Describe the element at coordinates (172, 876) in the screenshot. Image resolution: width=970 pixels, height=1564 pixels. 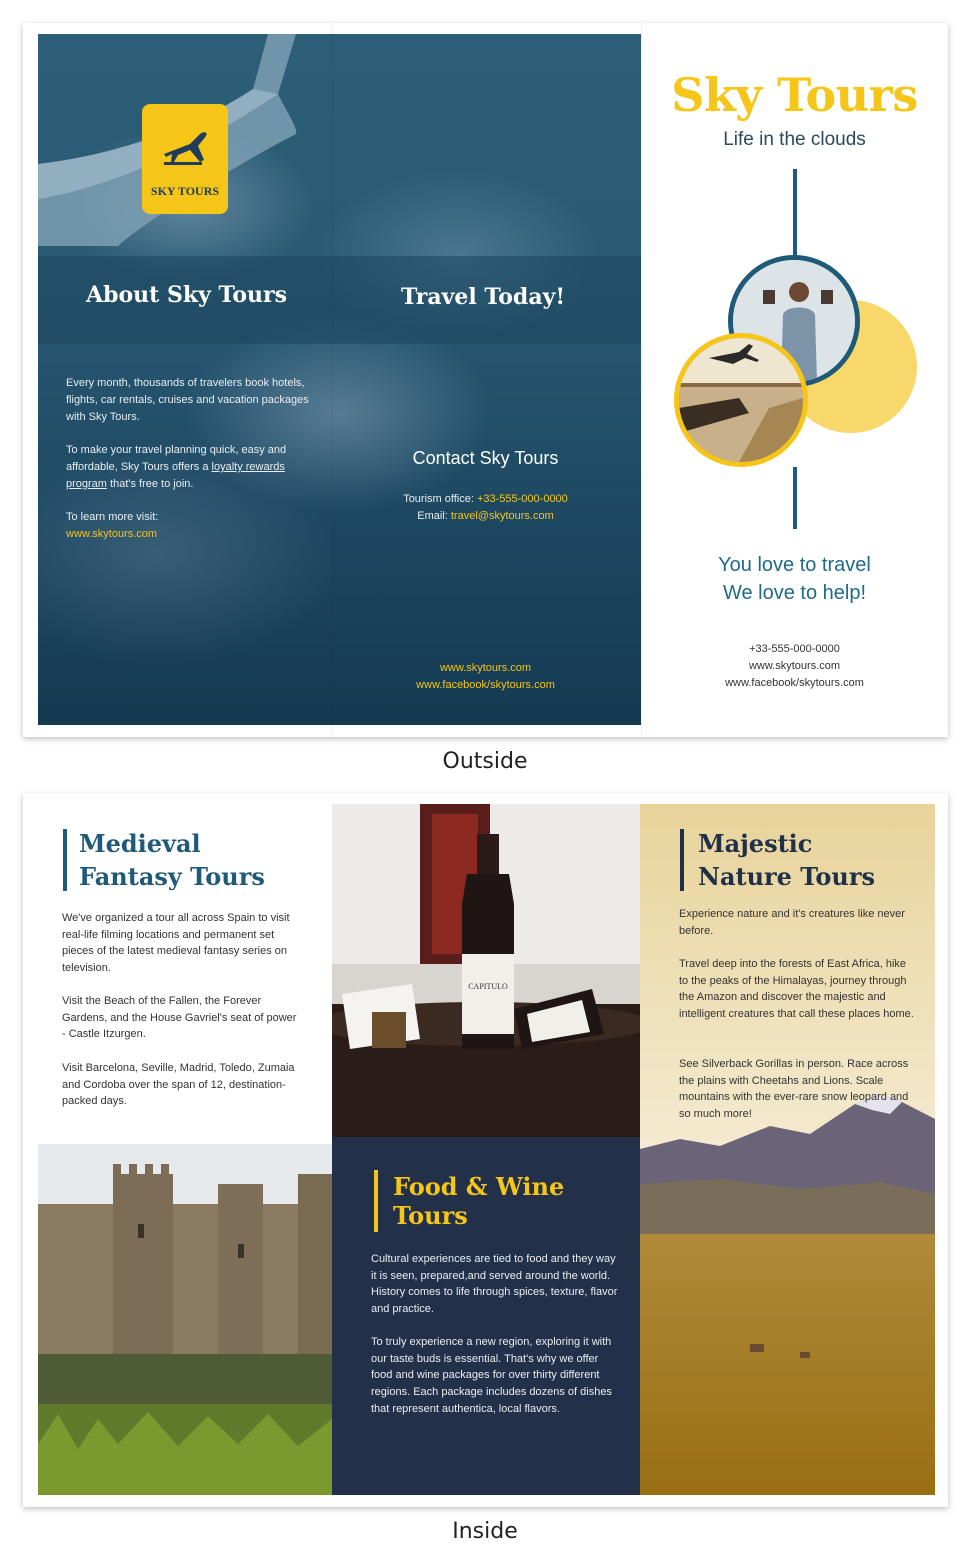
I see `medieval-heading-2: Fantasy Tours` at that location.